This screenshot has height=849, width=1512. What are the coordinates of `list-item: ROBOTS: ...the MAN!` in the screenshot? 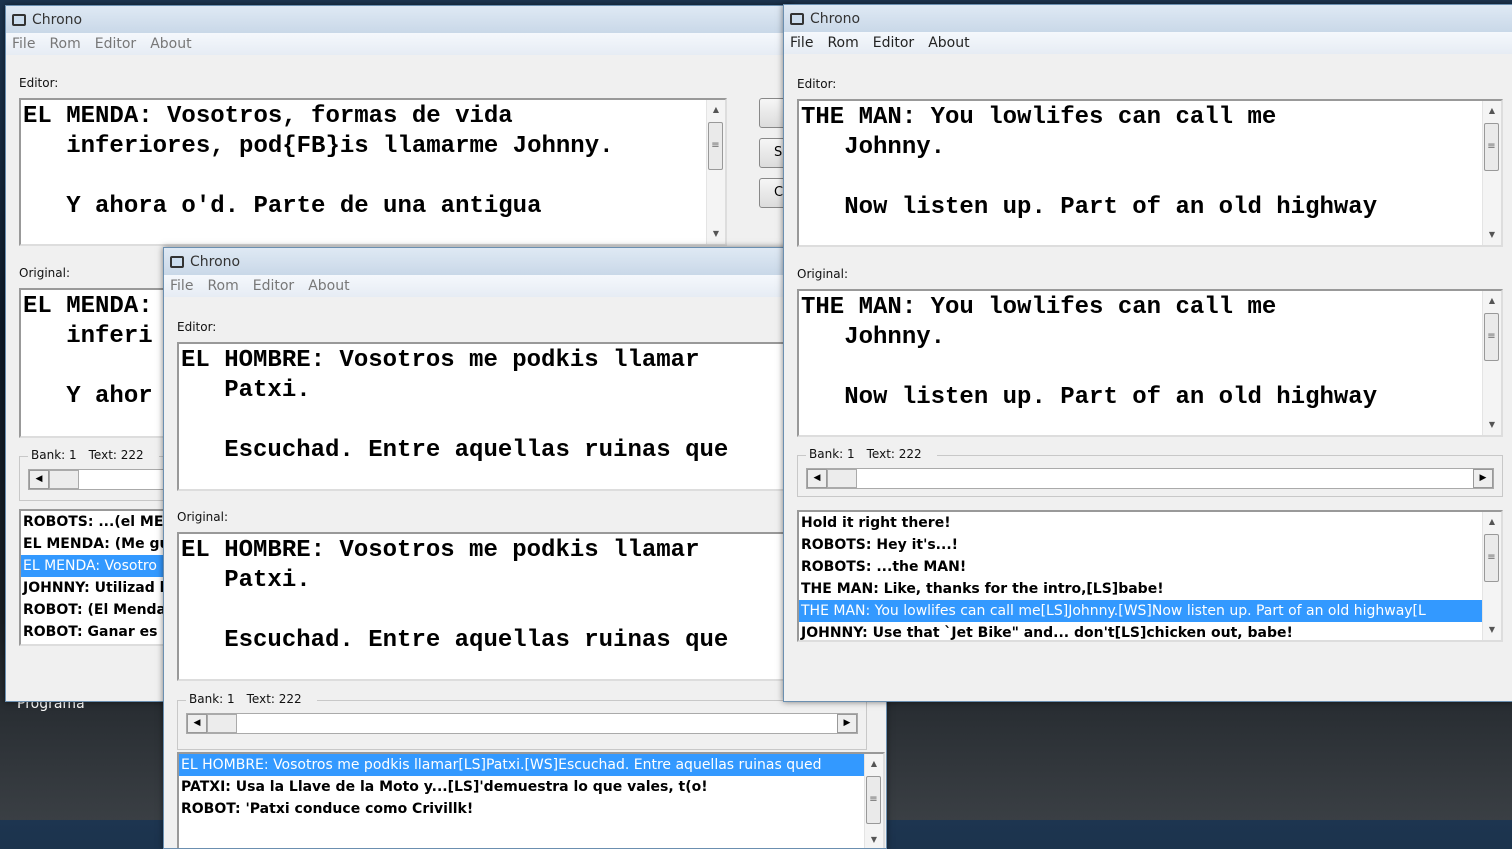 It's located at (1141, 567).